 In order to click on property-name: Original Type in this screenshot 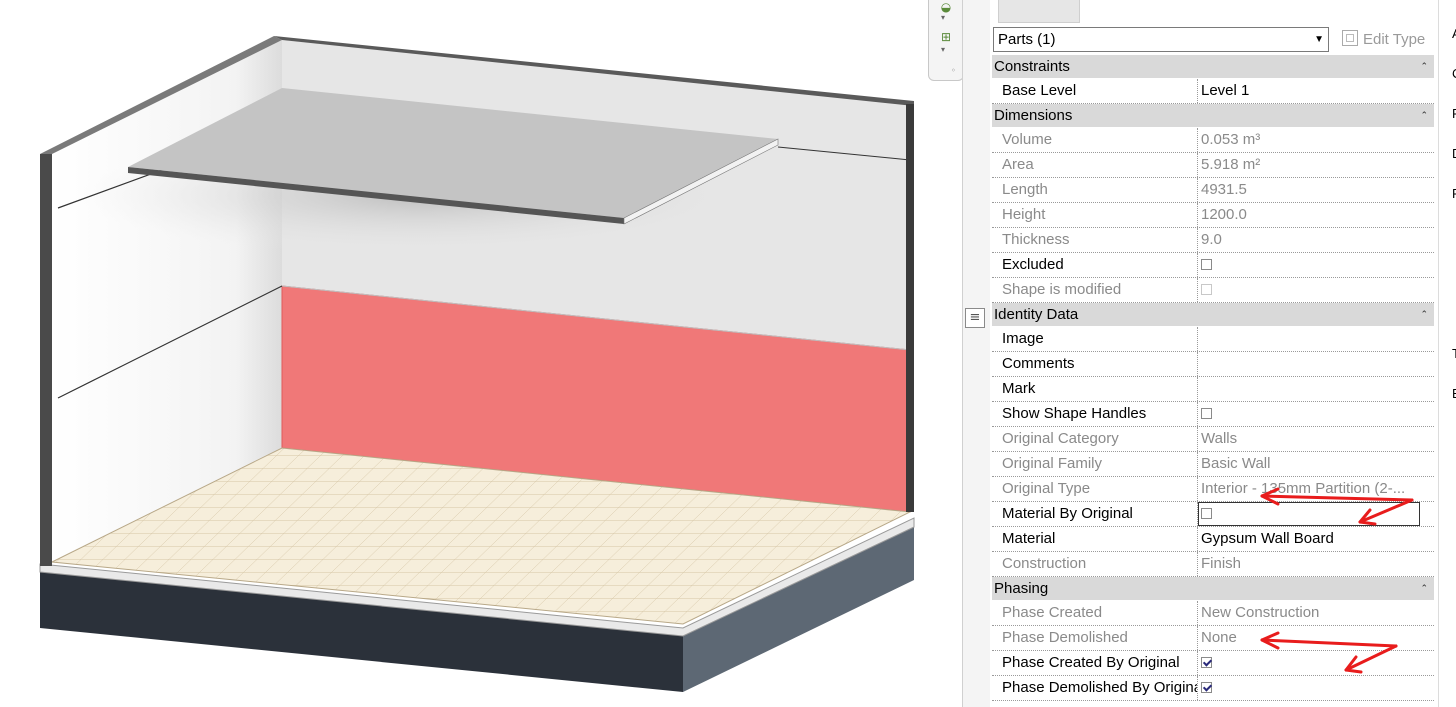, I will do `click(1095, 489)`.